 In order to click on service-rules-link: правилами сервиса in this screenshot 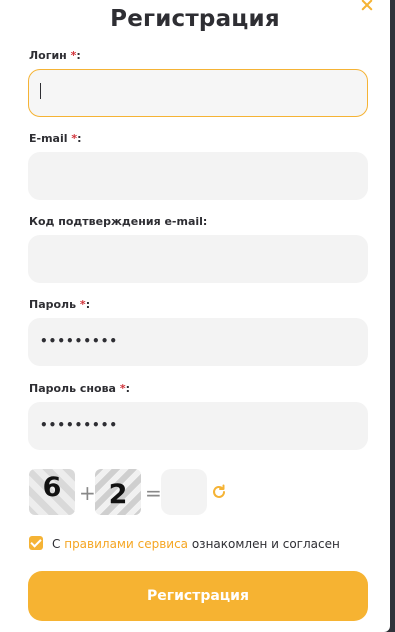, I will do `click(126, 544)`.